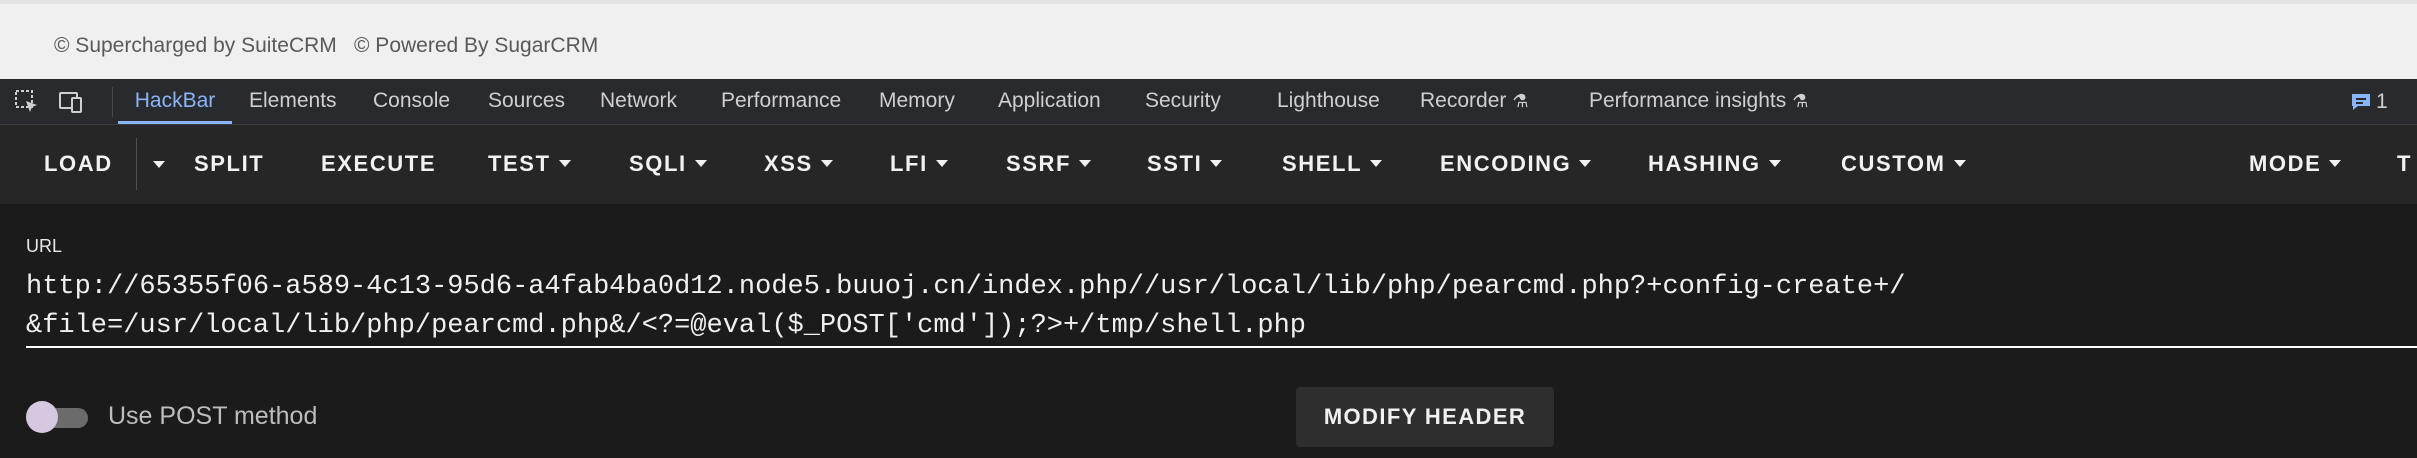  I want to click on tab-performance: Performance, so click(781, 101).